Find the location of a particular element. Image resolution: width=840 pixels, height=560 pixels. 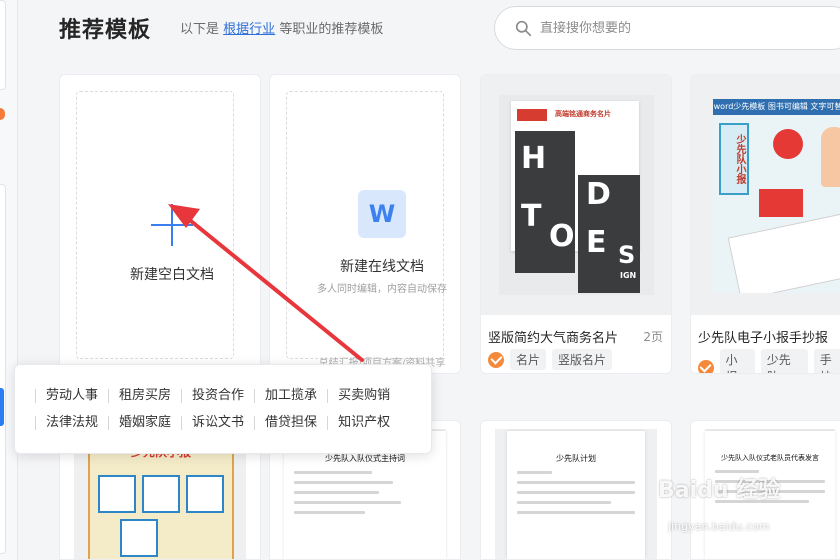

new-online-label: 新建在线文档 is located at coordinates (382, 267).